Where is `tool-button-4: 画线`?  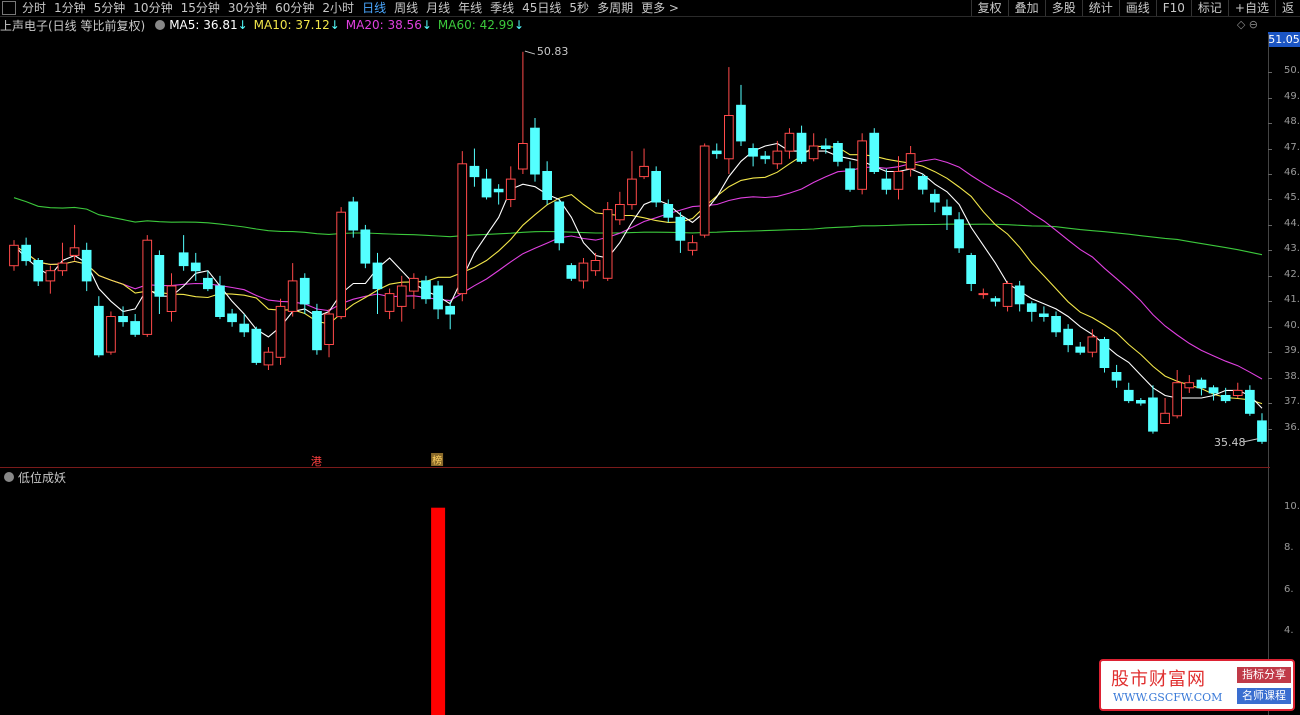 tool-button-4: 画线 is located at coordinates (1137, 8).